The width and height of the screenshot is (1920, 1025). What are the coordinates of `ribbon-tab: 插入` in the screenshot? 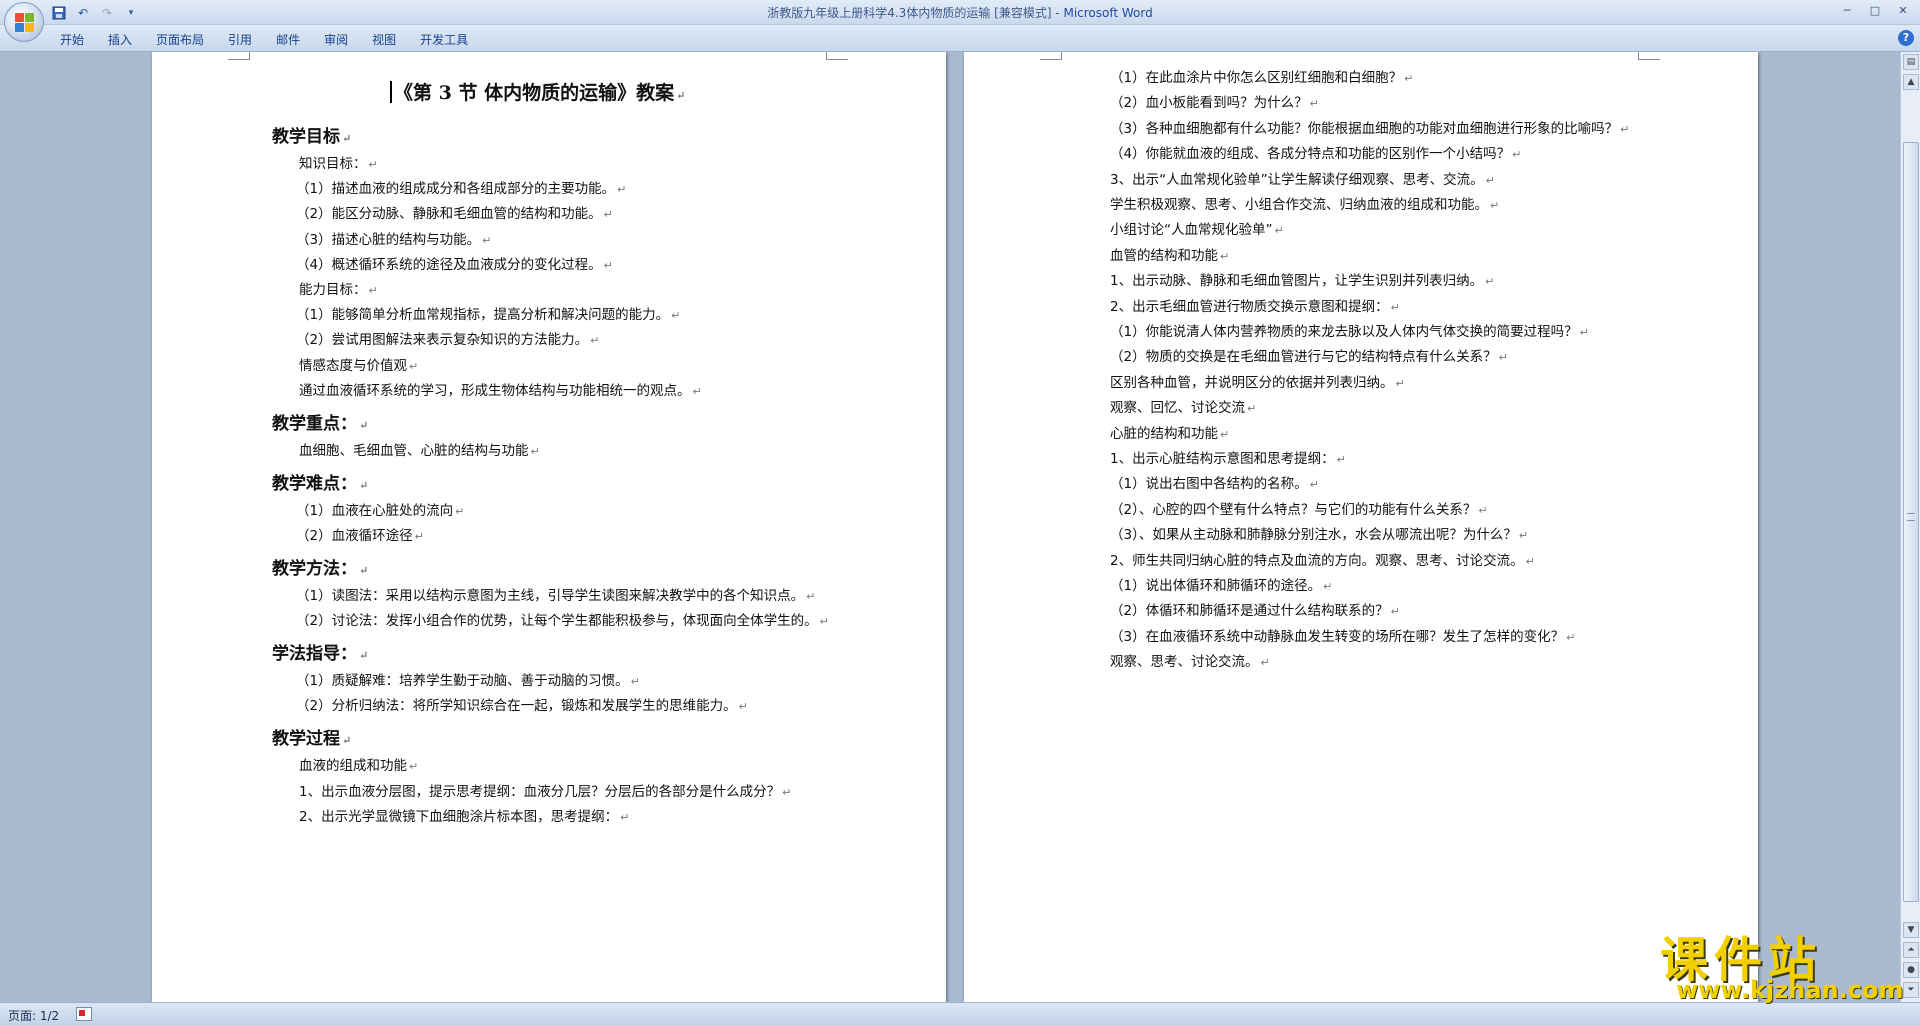 It's located at (120, 39).